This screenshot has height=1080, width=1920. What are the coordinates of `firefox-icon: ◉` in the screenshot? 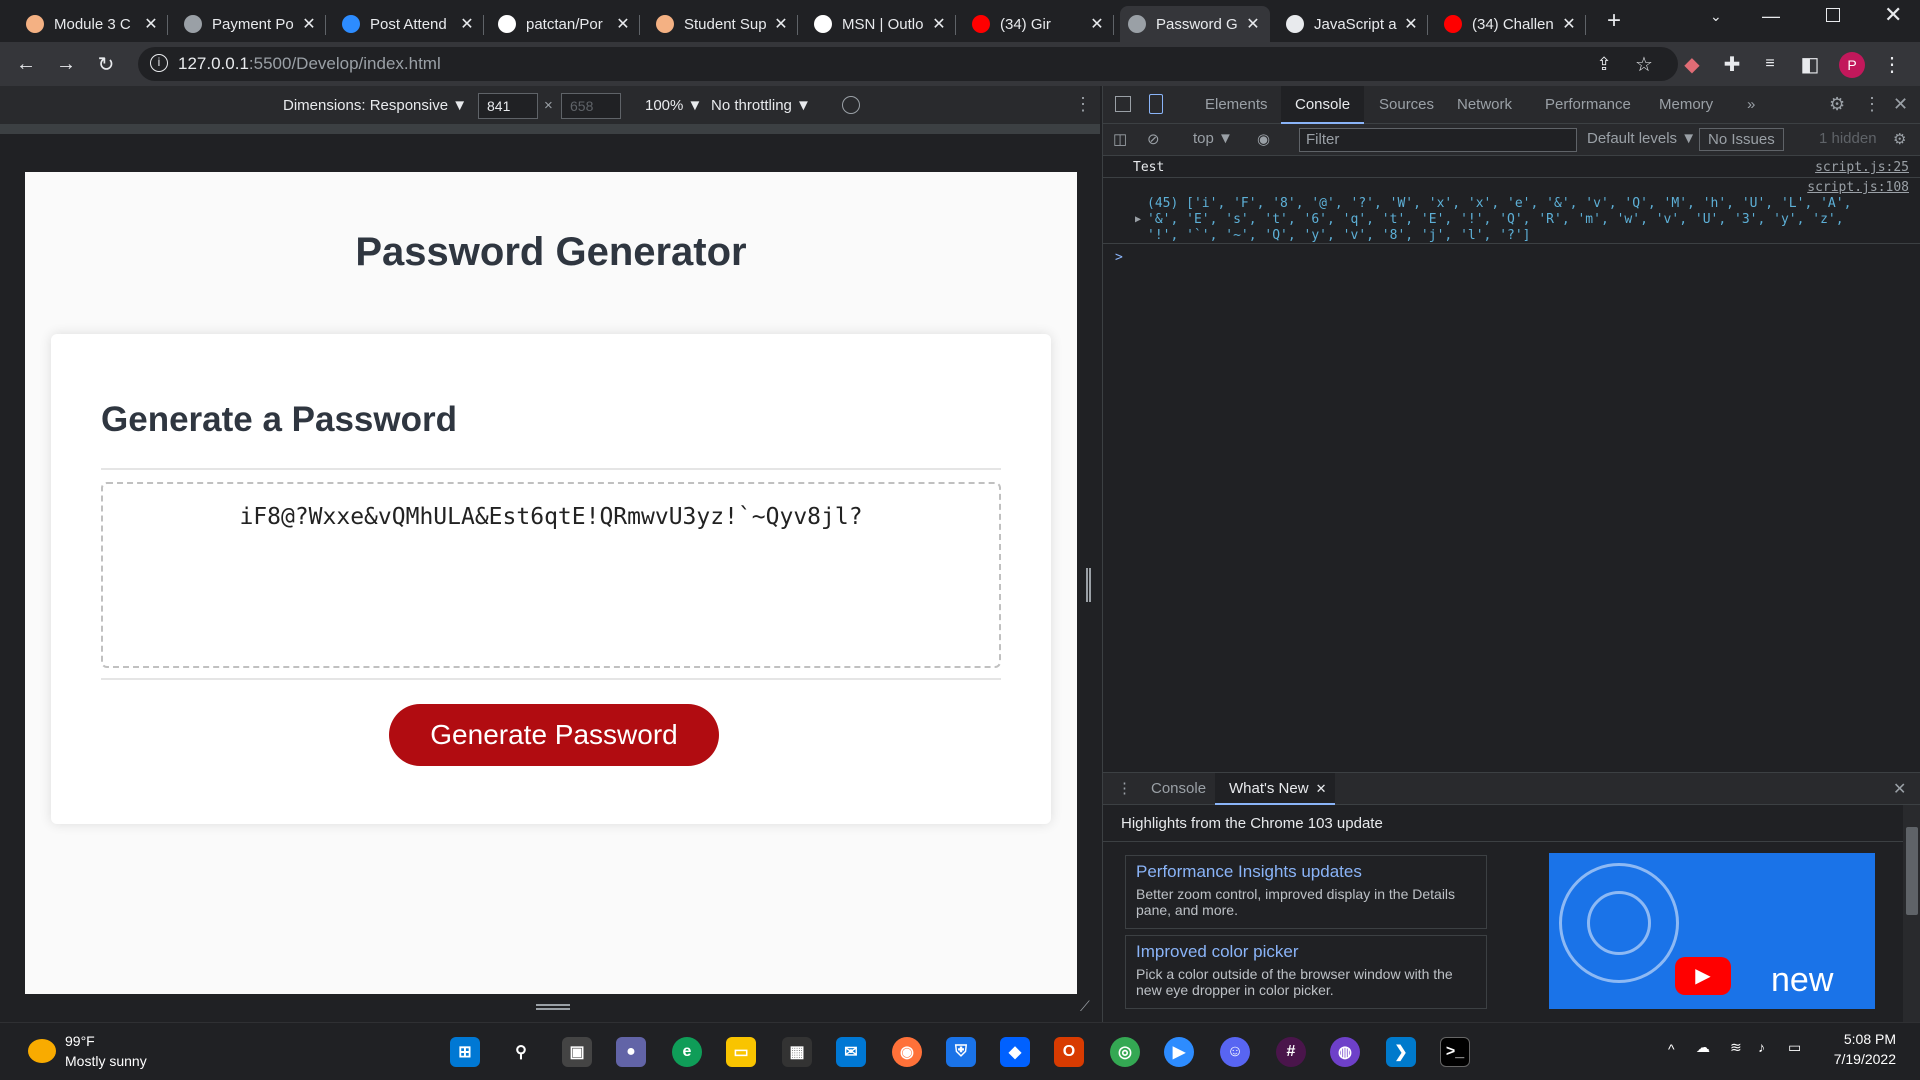 It's located at (907, 1052).